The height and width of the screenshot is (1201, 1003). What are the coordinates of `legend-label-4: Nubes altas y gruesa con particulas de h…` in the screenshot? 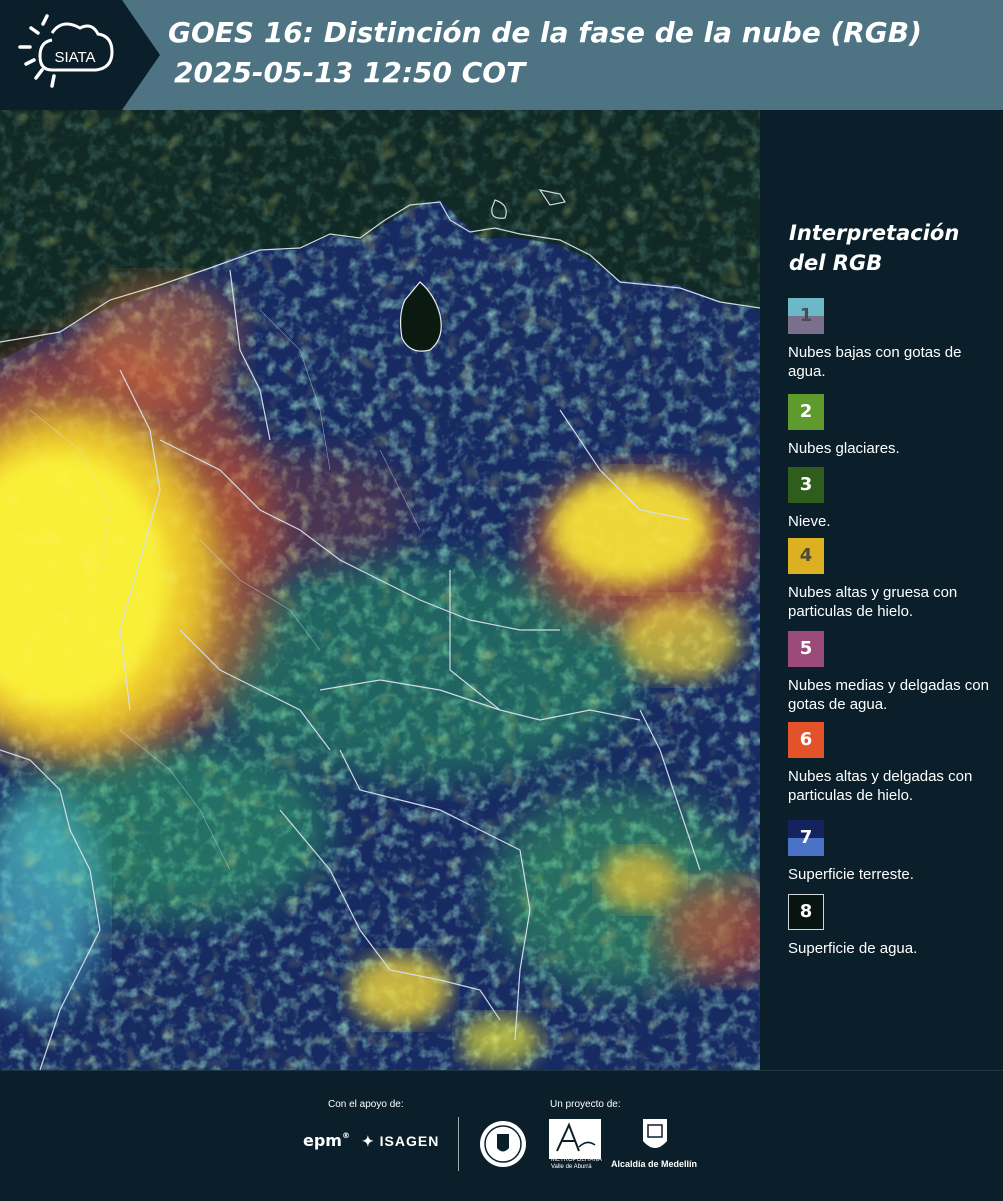 It's located at (873, 602).